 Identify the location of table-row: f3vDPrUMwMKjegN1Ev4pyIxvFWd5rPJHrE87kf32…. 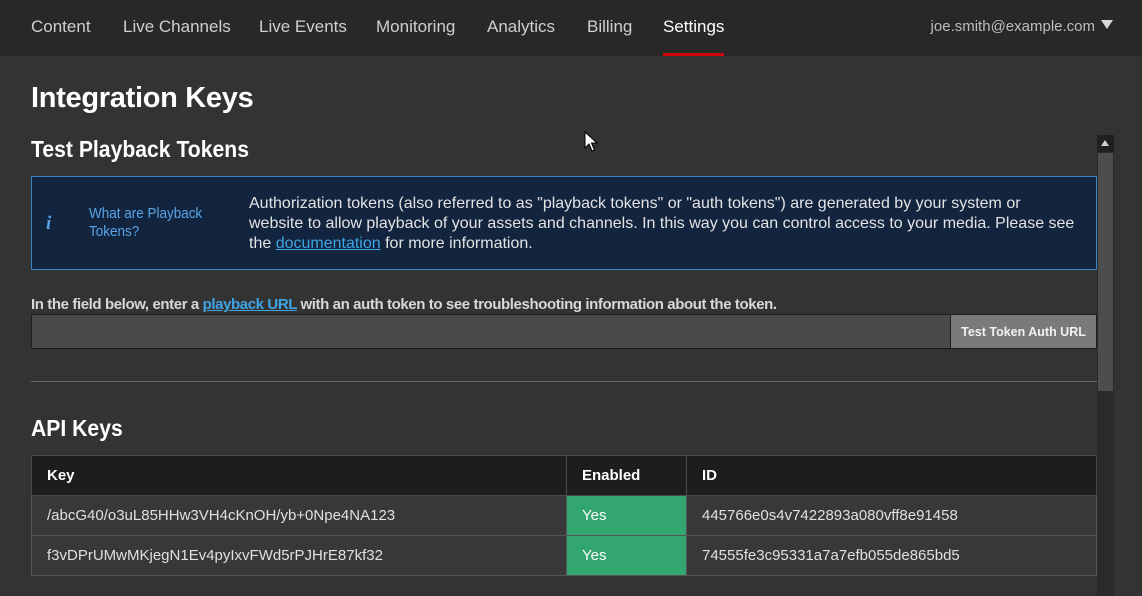
(564, 555).